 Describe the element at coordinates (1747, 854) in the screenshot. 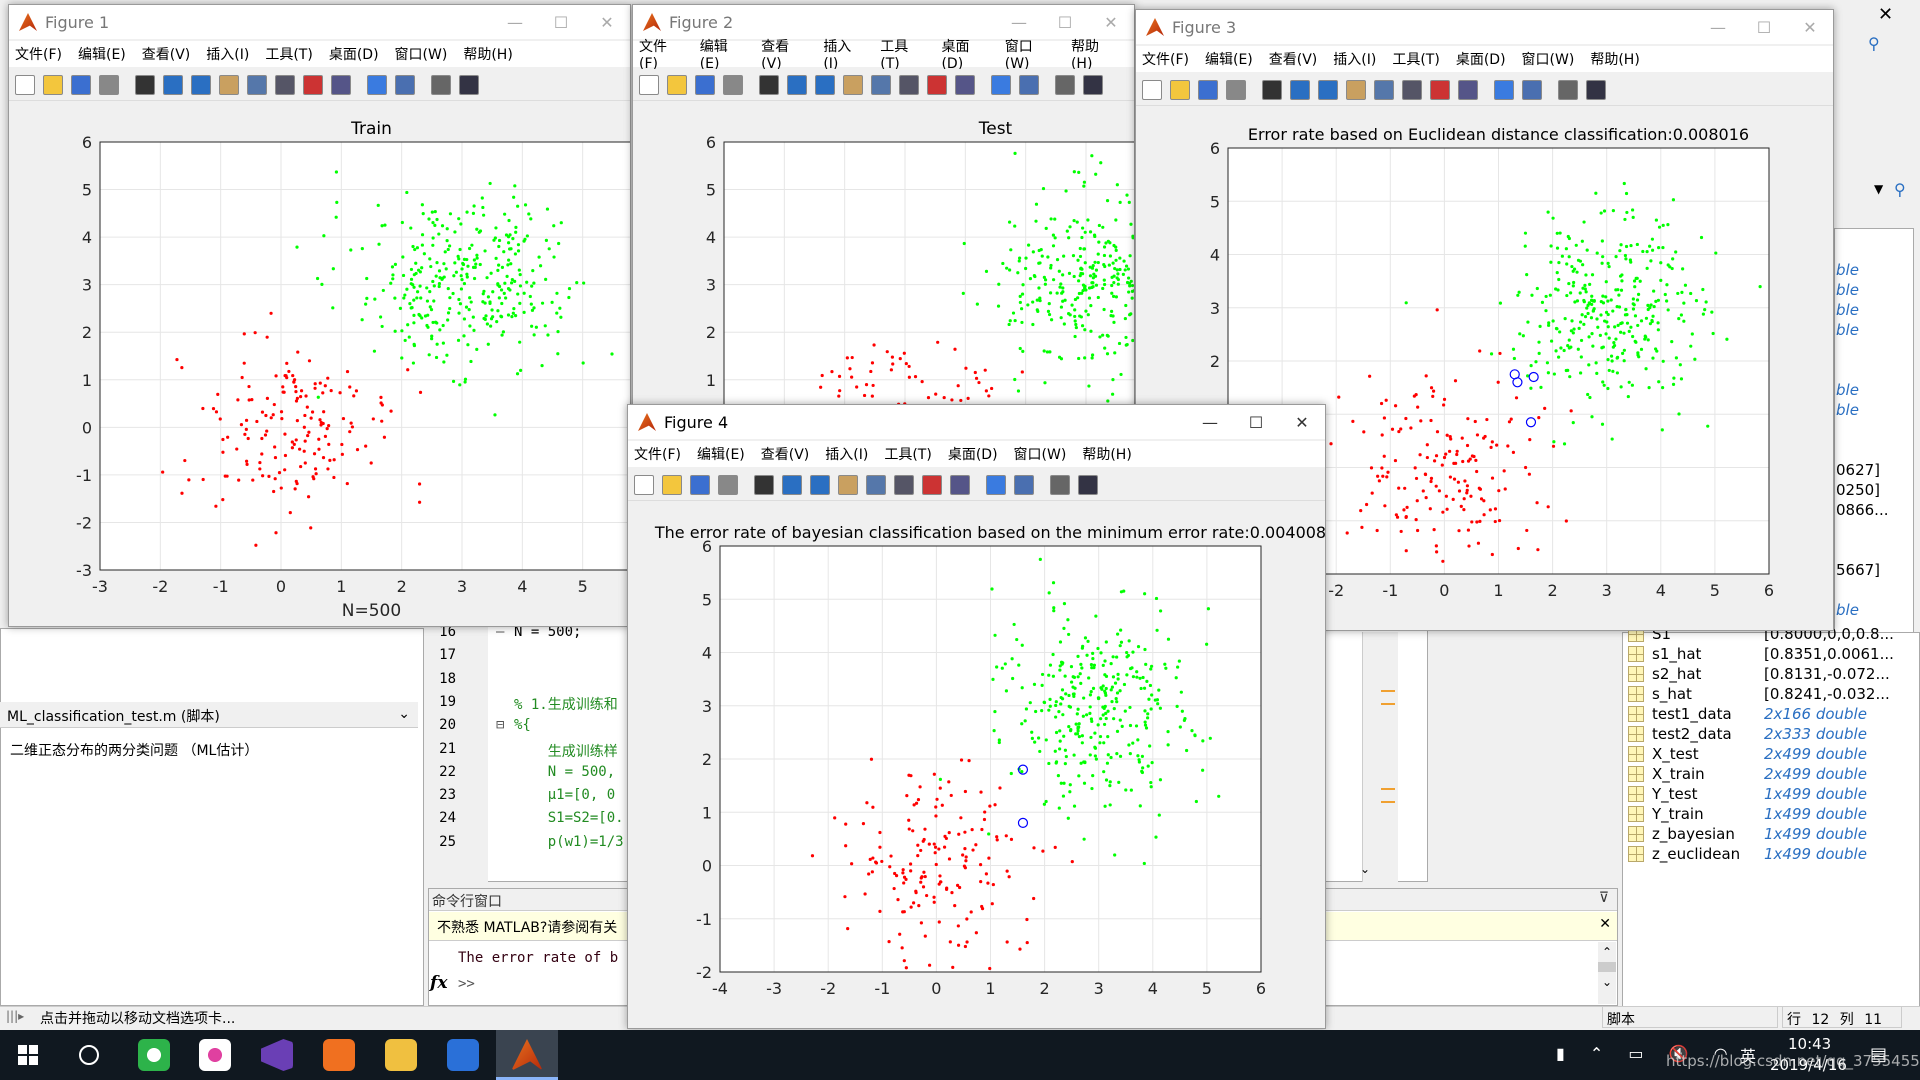

I see `workspace-row: z_euclidean 1x499 double` at that location.